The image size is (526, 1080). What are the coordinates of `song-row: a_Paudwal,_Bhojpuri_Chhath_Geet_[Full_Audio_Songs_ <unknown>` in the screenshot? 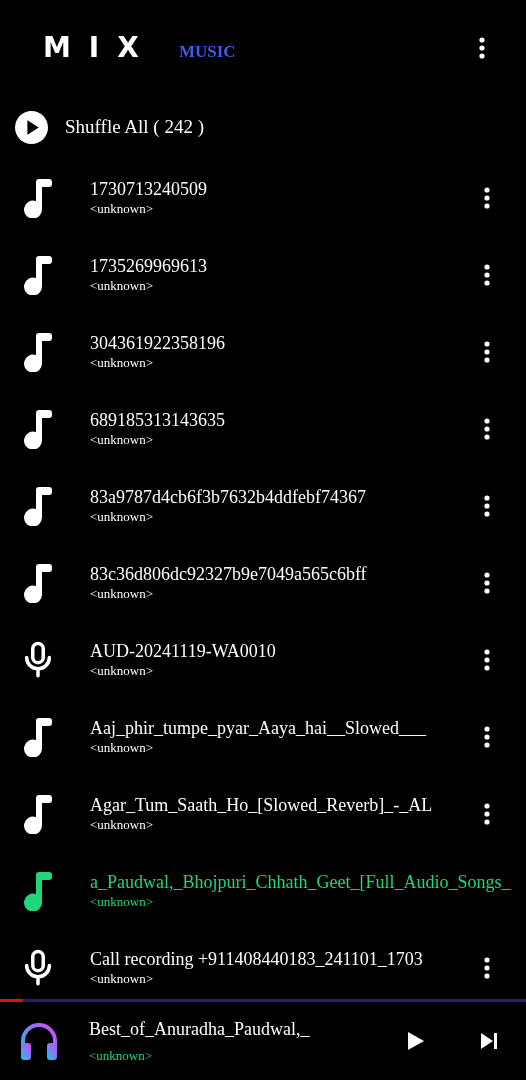 It's located at (263, 890).